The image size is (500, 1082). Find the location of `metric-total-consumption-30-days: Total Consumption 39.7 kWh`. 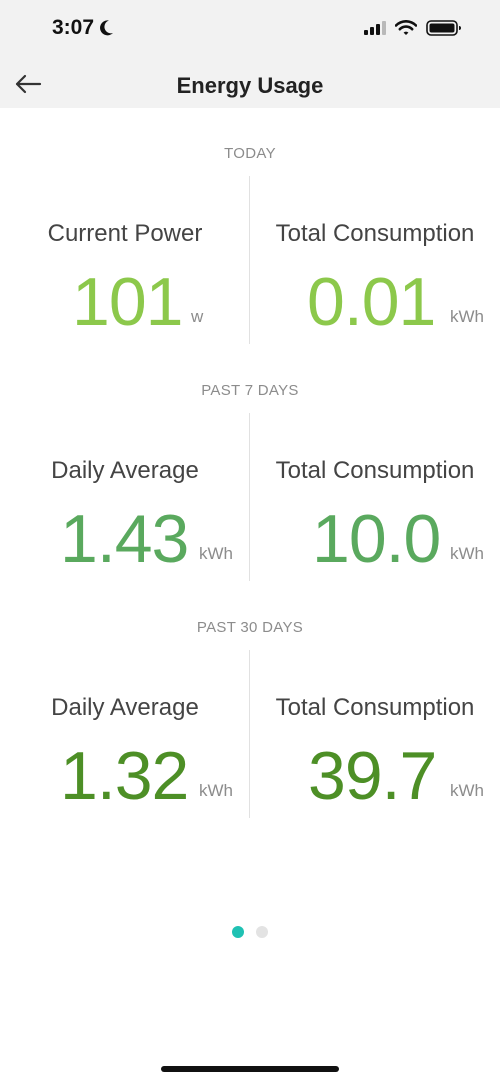

metric-total-consumption-30-days: Total Consumption 39.7 kWh is located at coordinates (375, 719).